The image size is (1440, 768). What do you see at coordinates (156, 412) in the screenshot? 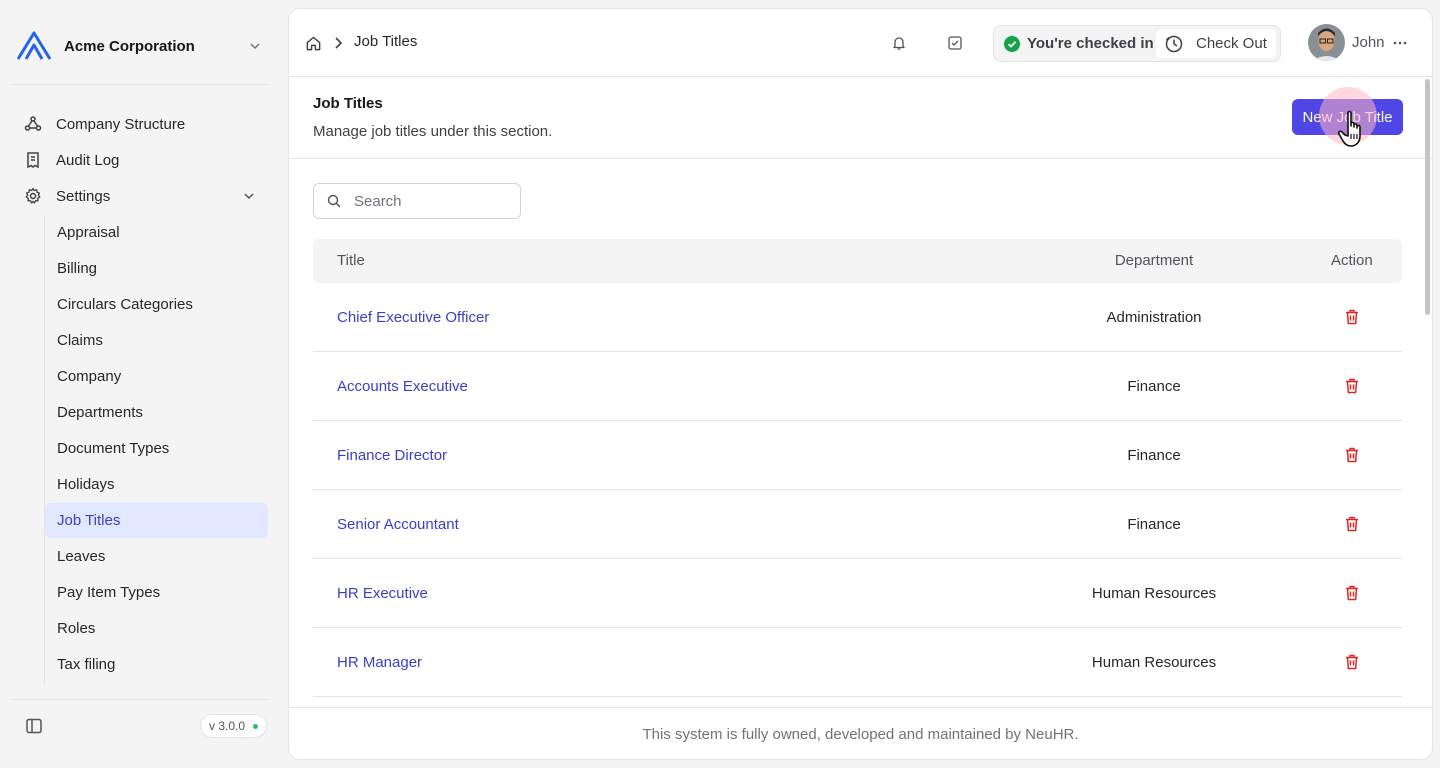
I see `settings-item-departments: Departments` at bounding box center [156, 412].